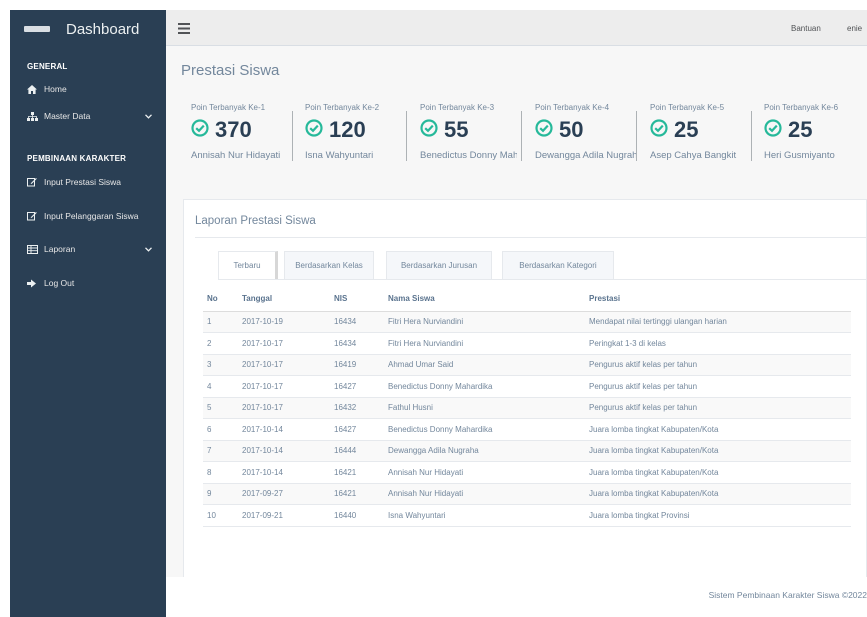  What do you see at coordinates (484, 515) in the screenshot?
I see `cell-nama: Isna Wahyuntari` at bounding box center [484, 515].